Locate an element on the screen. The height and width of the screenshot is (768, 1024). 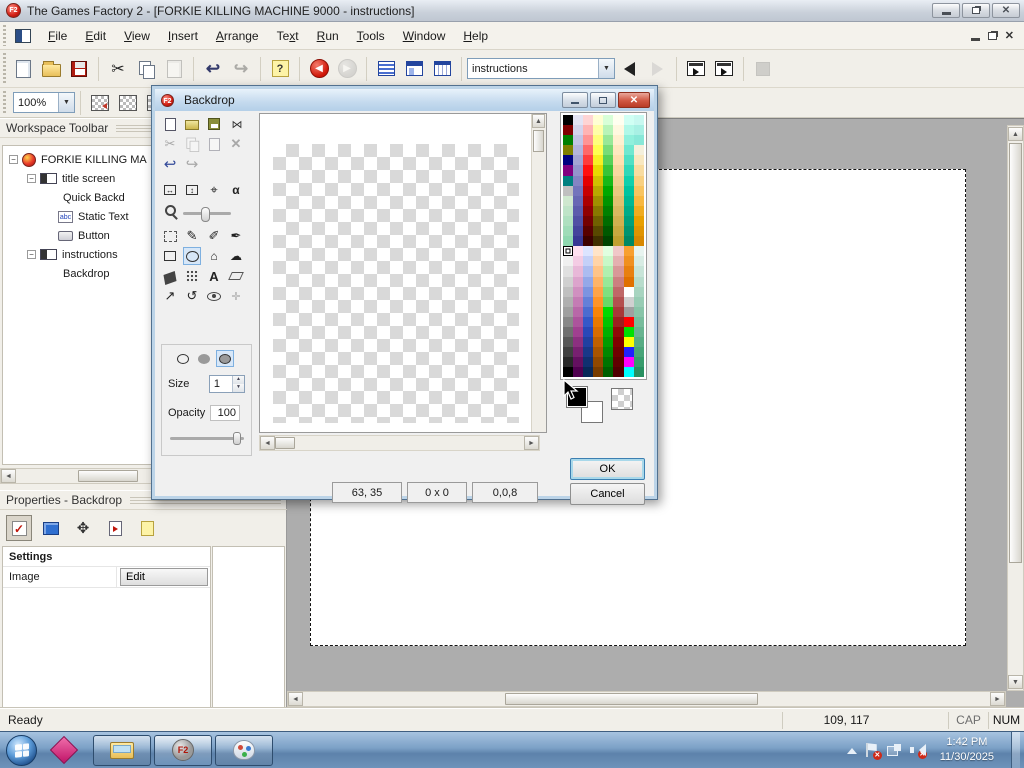
tab-size-position: ✥ is located at coordinates (83, 528).